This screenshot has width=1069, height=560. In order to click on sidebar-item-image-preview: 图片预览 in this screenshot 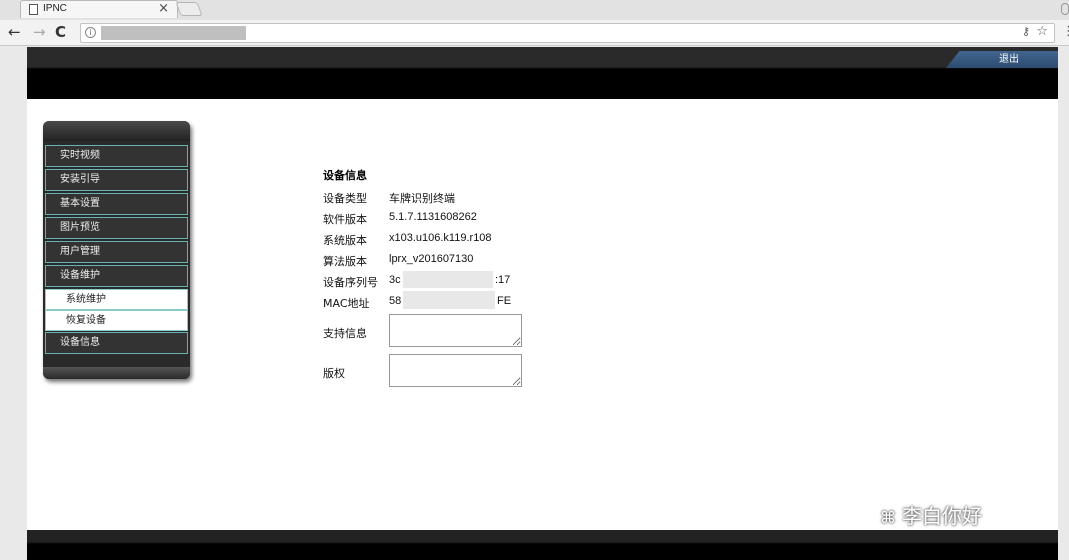, I will do `click(116, 228)`.